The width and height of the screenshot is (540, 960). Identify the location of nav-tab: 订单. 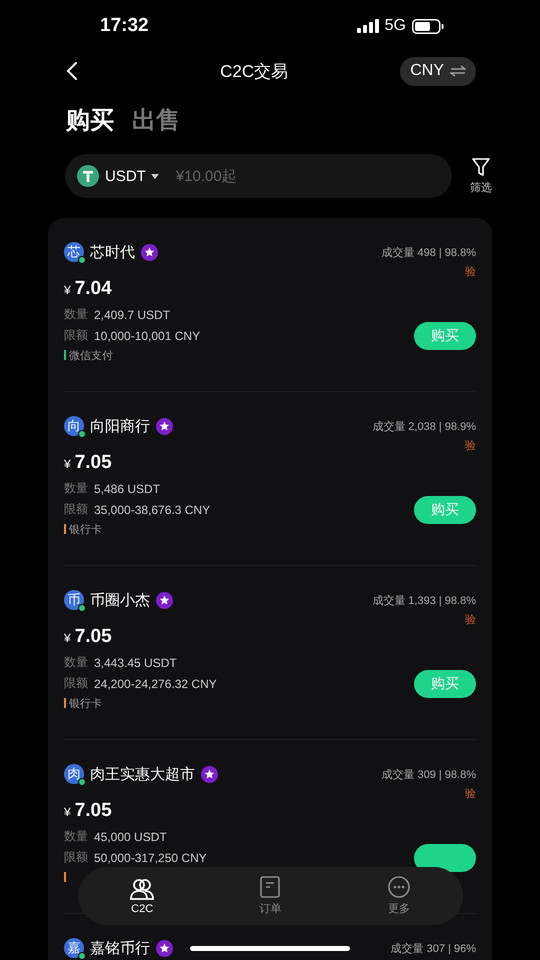
(270, 896).